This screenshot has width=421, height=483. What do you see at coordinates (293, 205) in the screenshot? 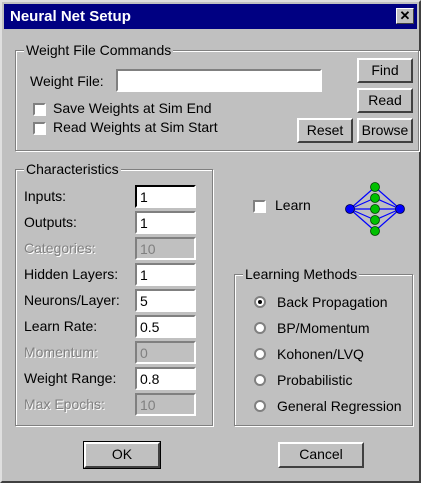
I see `learn-label: Learn` at bounding box center [293, 205].